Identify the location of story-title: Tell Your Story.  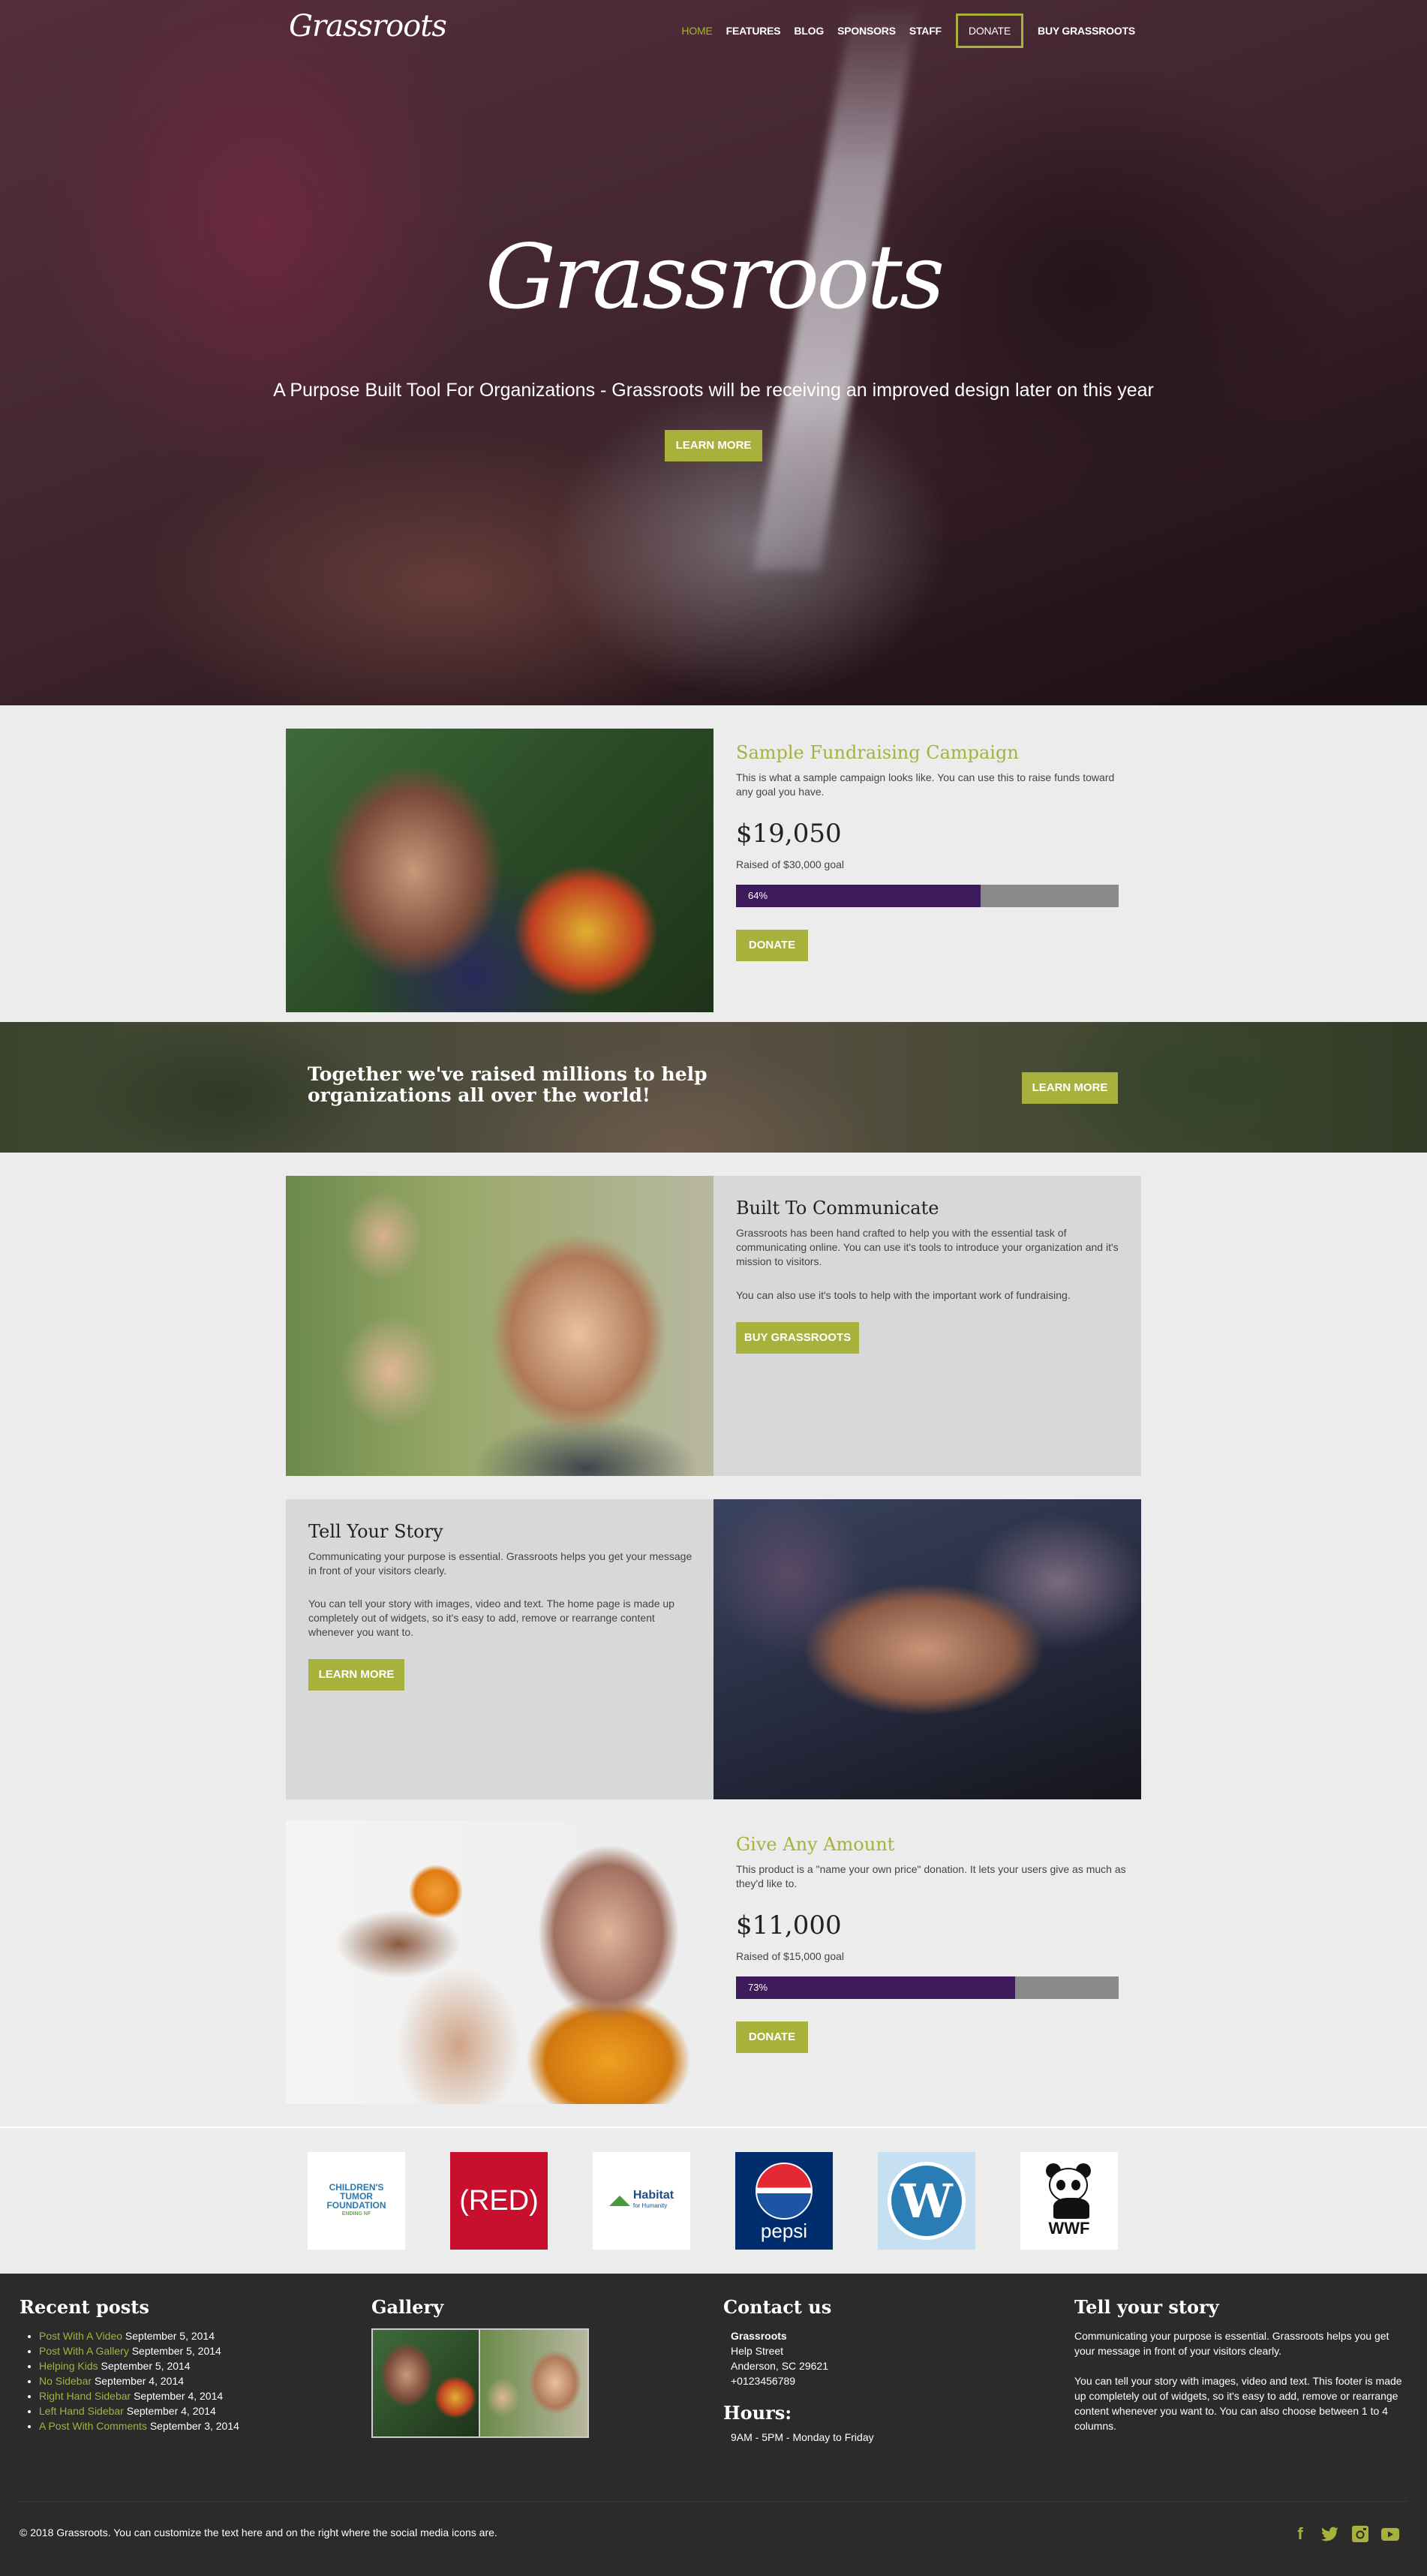
(375, 1531).